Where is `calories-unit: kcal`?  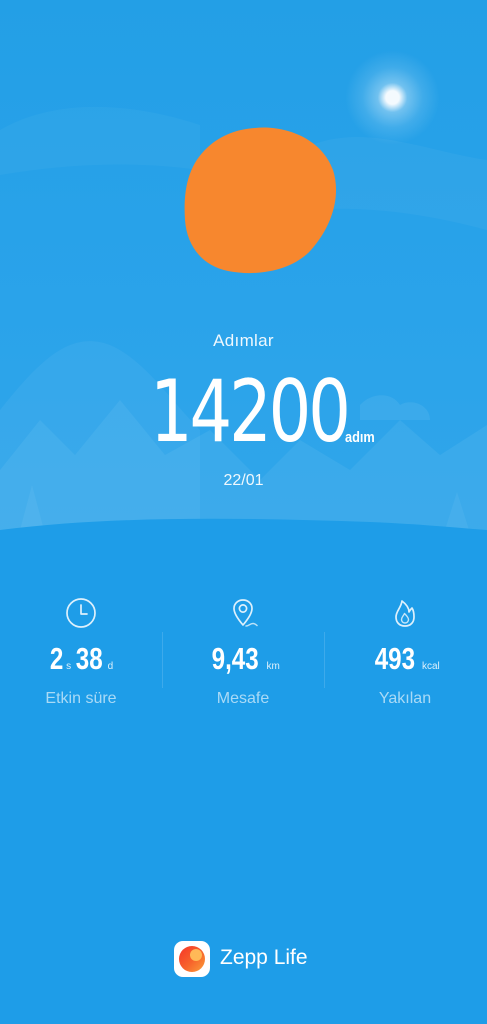
calories-unit: kcal is located at coordinates (430, 666).